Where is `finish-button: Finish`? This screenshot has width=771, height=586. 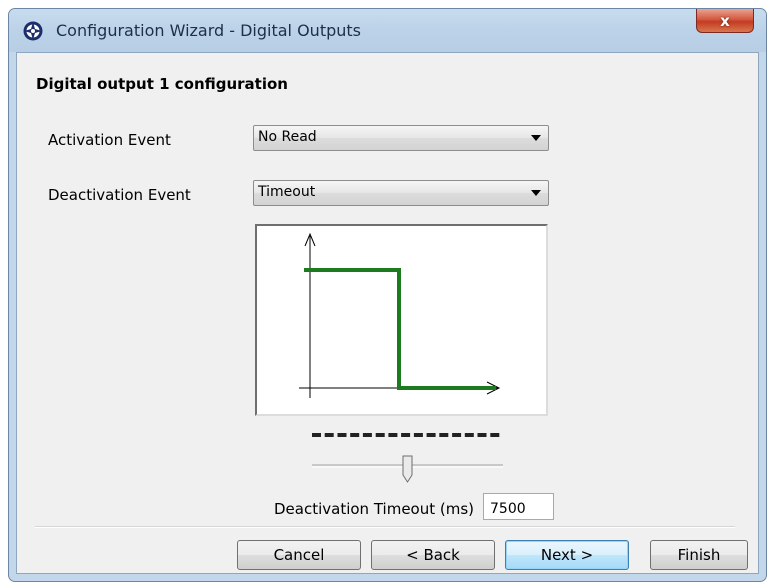 finish-button: Finish is located at coordinates (699, 555).